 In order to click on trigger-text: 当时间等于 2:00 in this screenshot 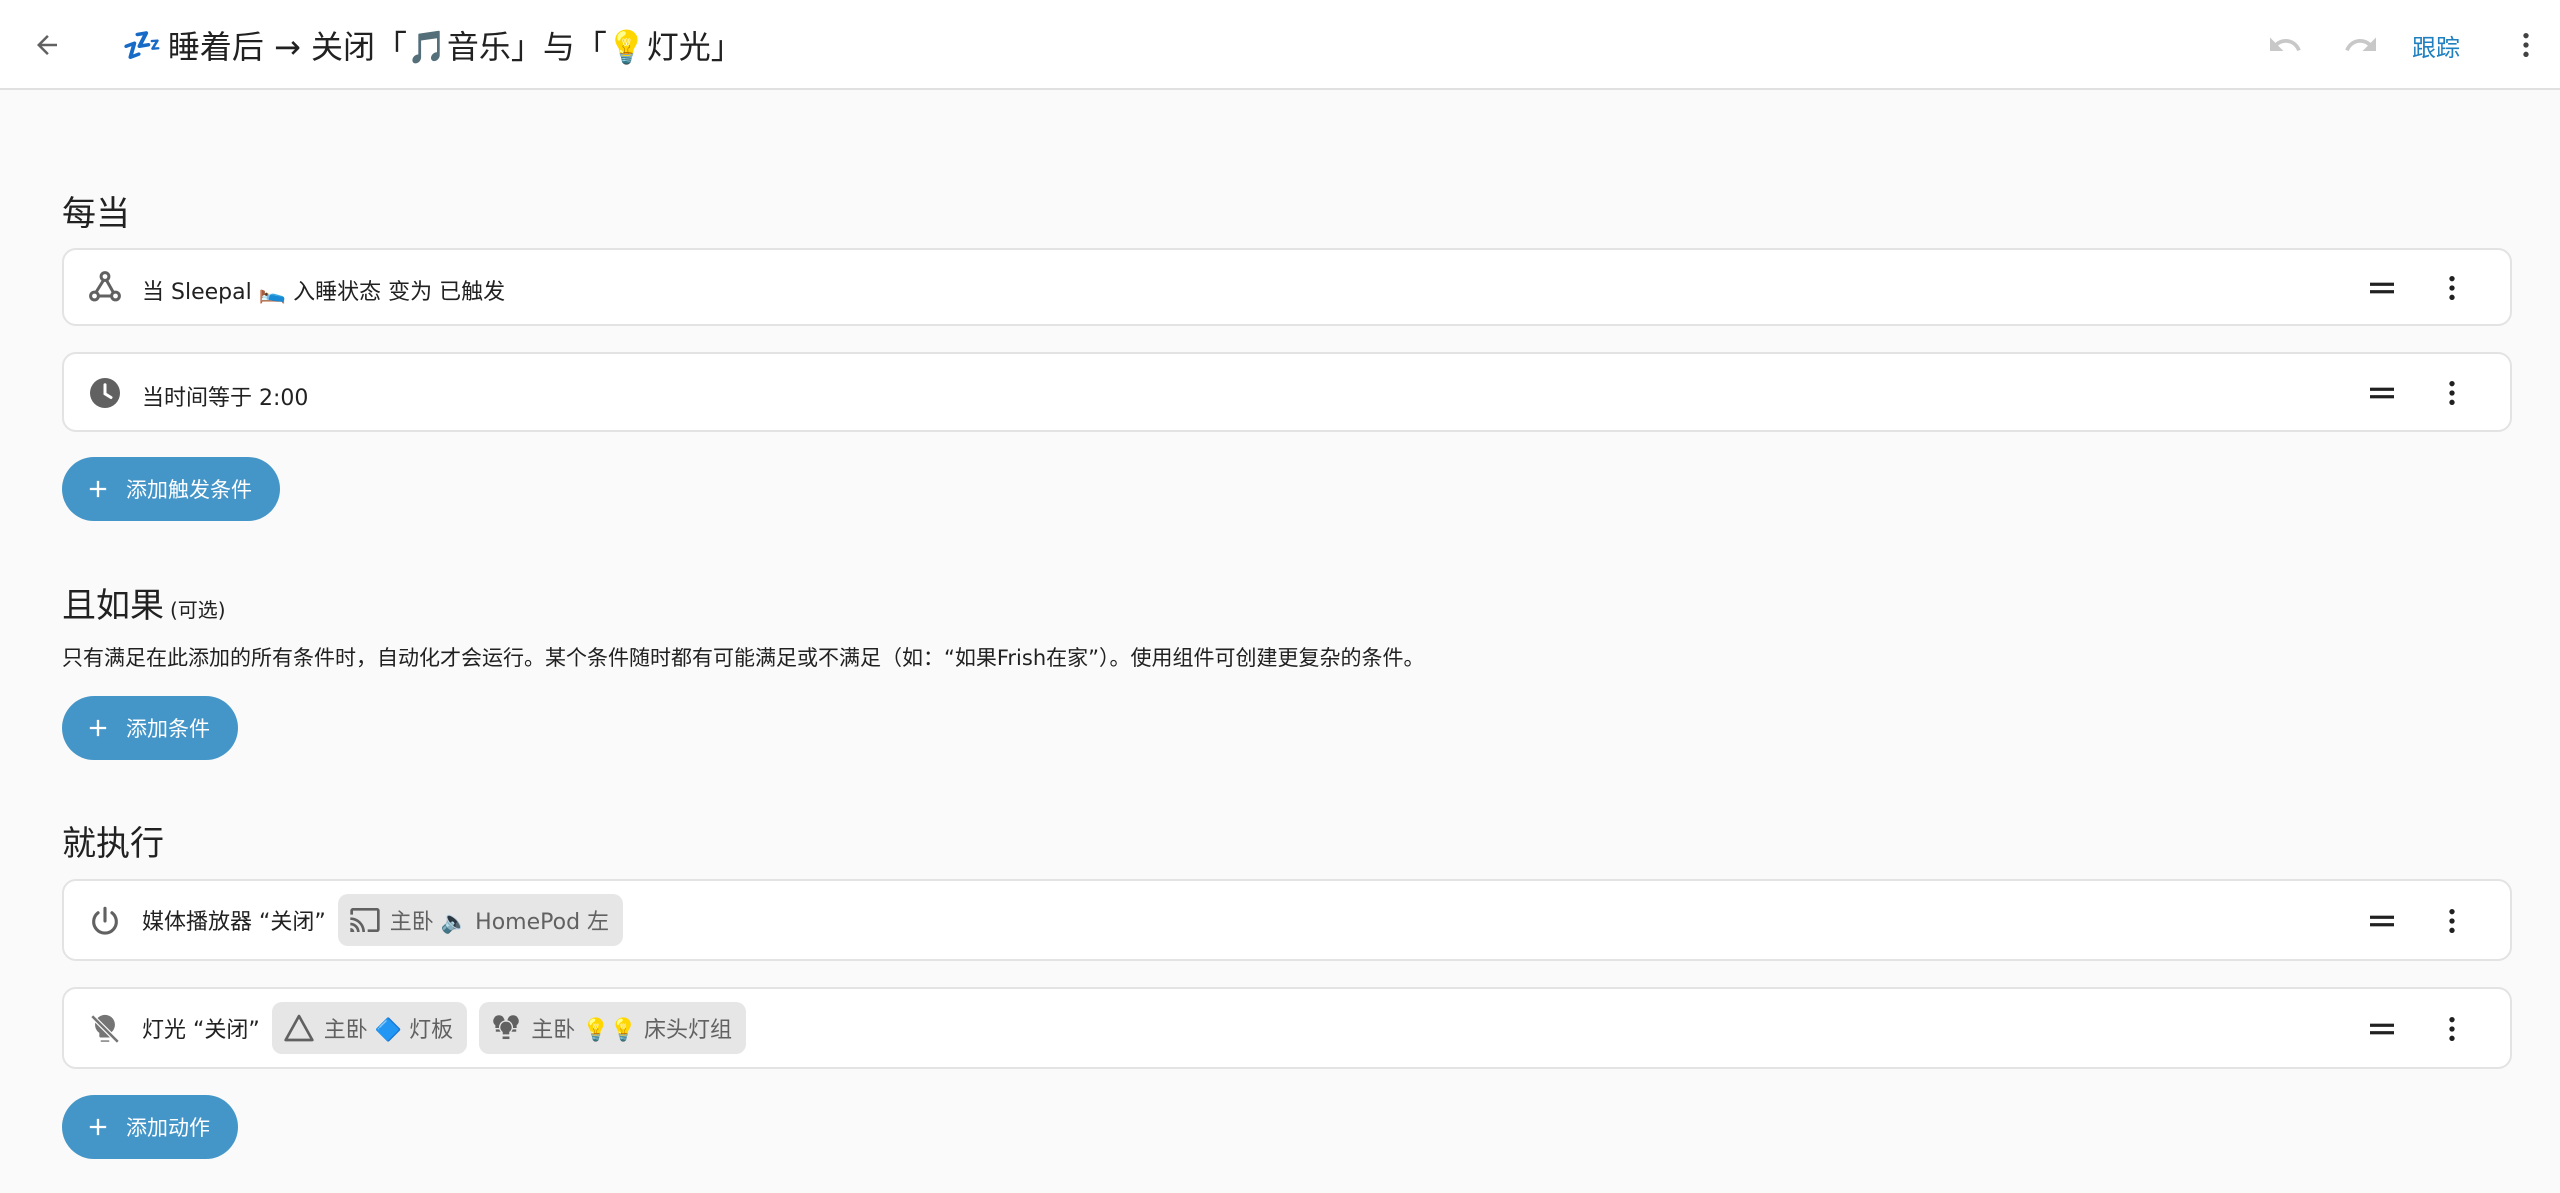, I will do `click(225, 398)`.